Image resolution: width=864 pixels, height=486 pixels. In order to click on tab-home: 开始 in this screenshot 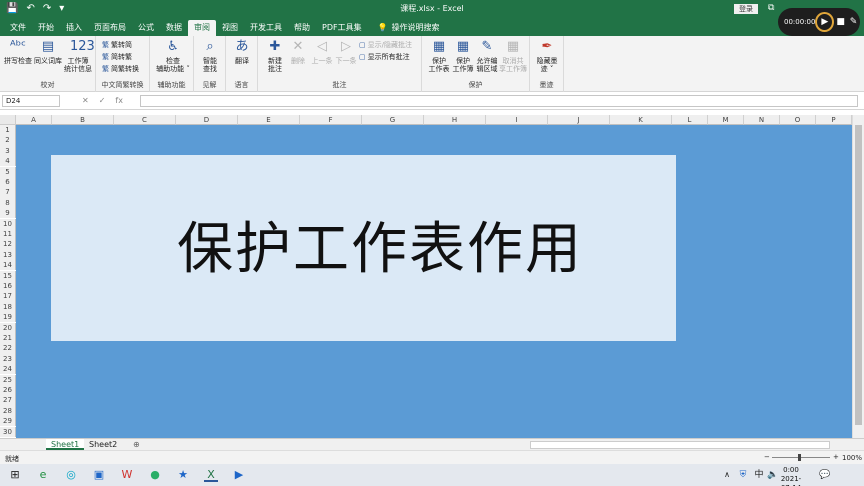, I will do `click(46, 28)`.